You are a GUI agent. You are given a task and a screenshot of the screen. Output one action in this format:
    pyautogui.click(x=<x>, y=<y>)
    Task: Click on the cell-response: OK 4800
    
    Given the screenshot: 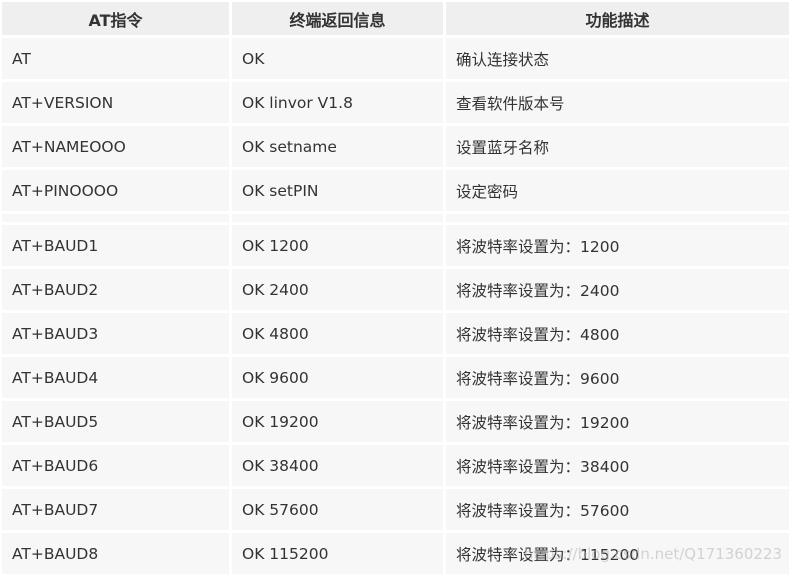 What is the action you would take?
    pyautogui.click(x=337, y=333)
    